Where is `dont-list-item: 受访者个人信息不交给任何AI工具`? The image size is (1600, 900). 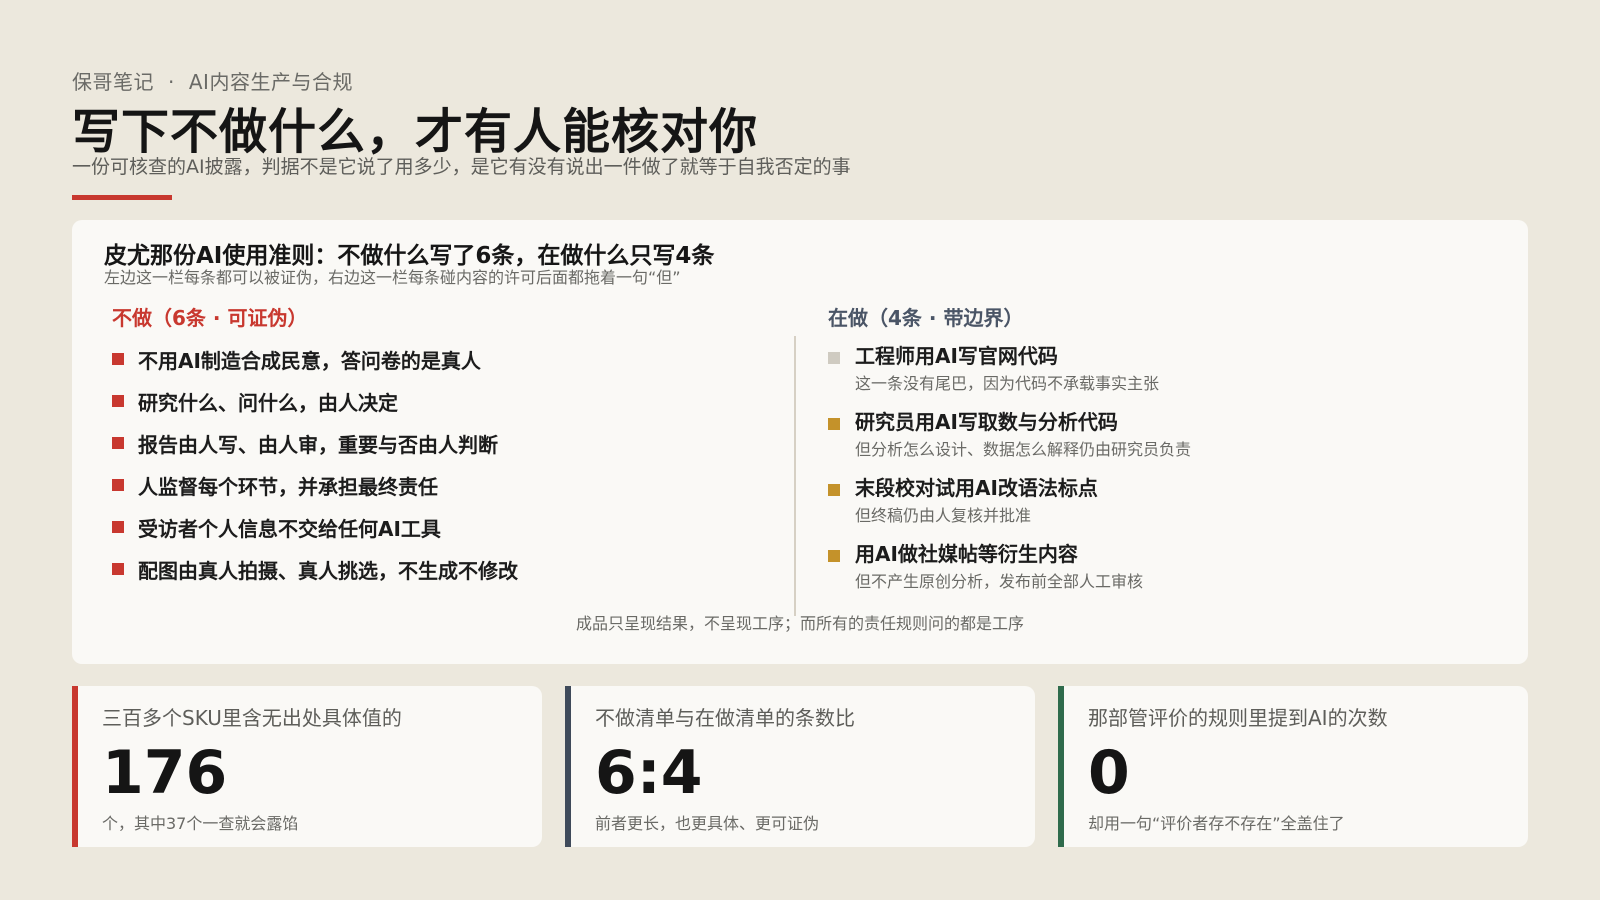 dont-list-item: 受访者个人信息不交给任何AI工具 is located at coordinates (432, 527).